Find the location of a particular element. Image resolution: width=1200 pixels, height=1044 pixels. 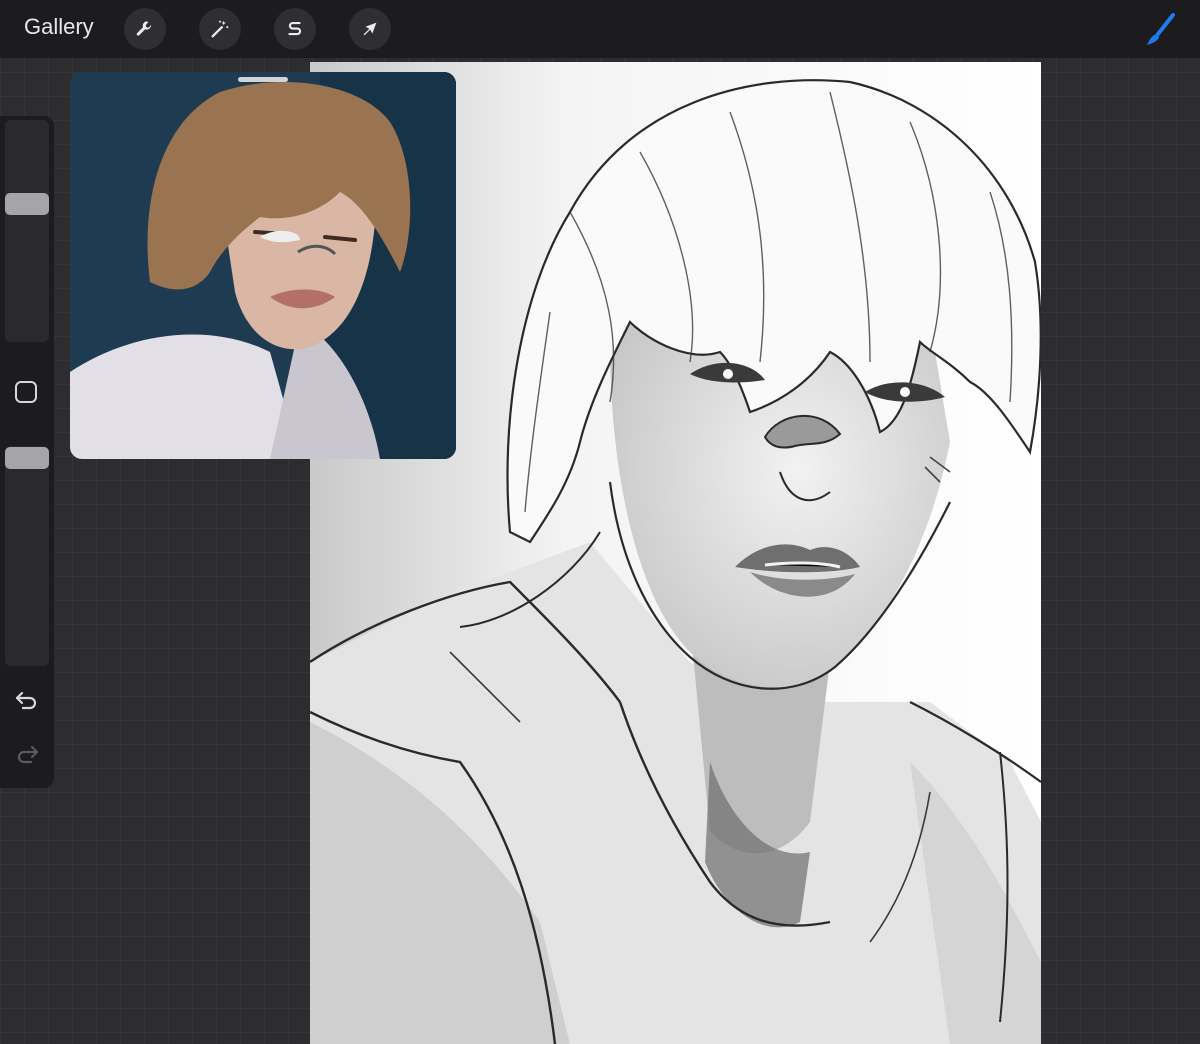

brush-icon is located at coordinates (1161, 29).